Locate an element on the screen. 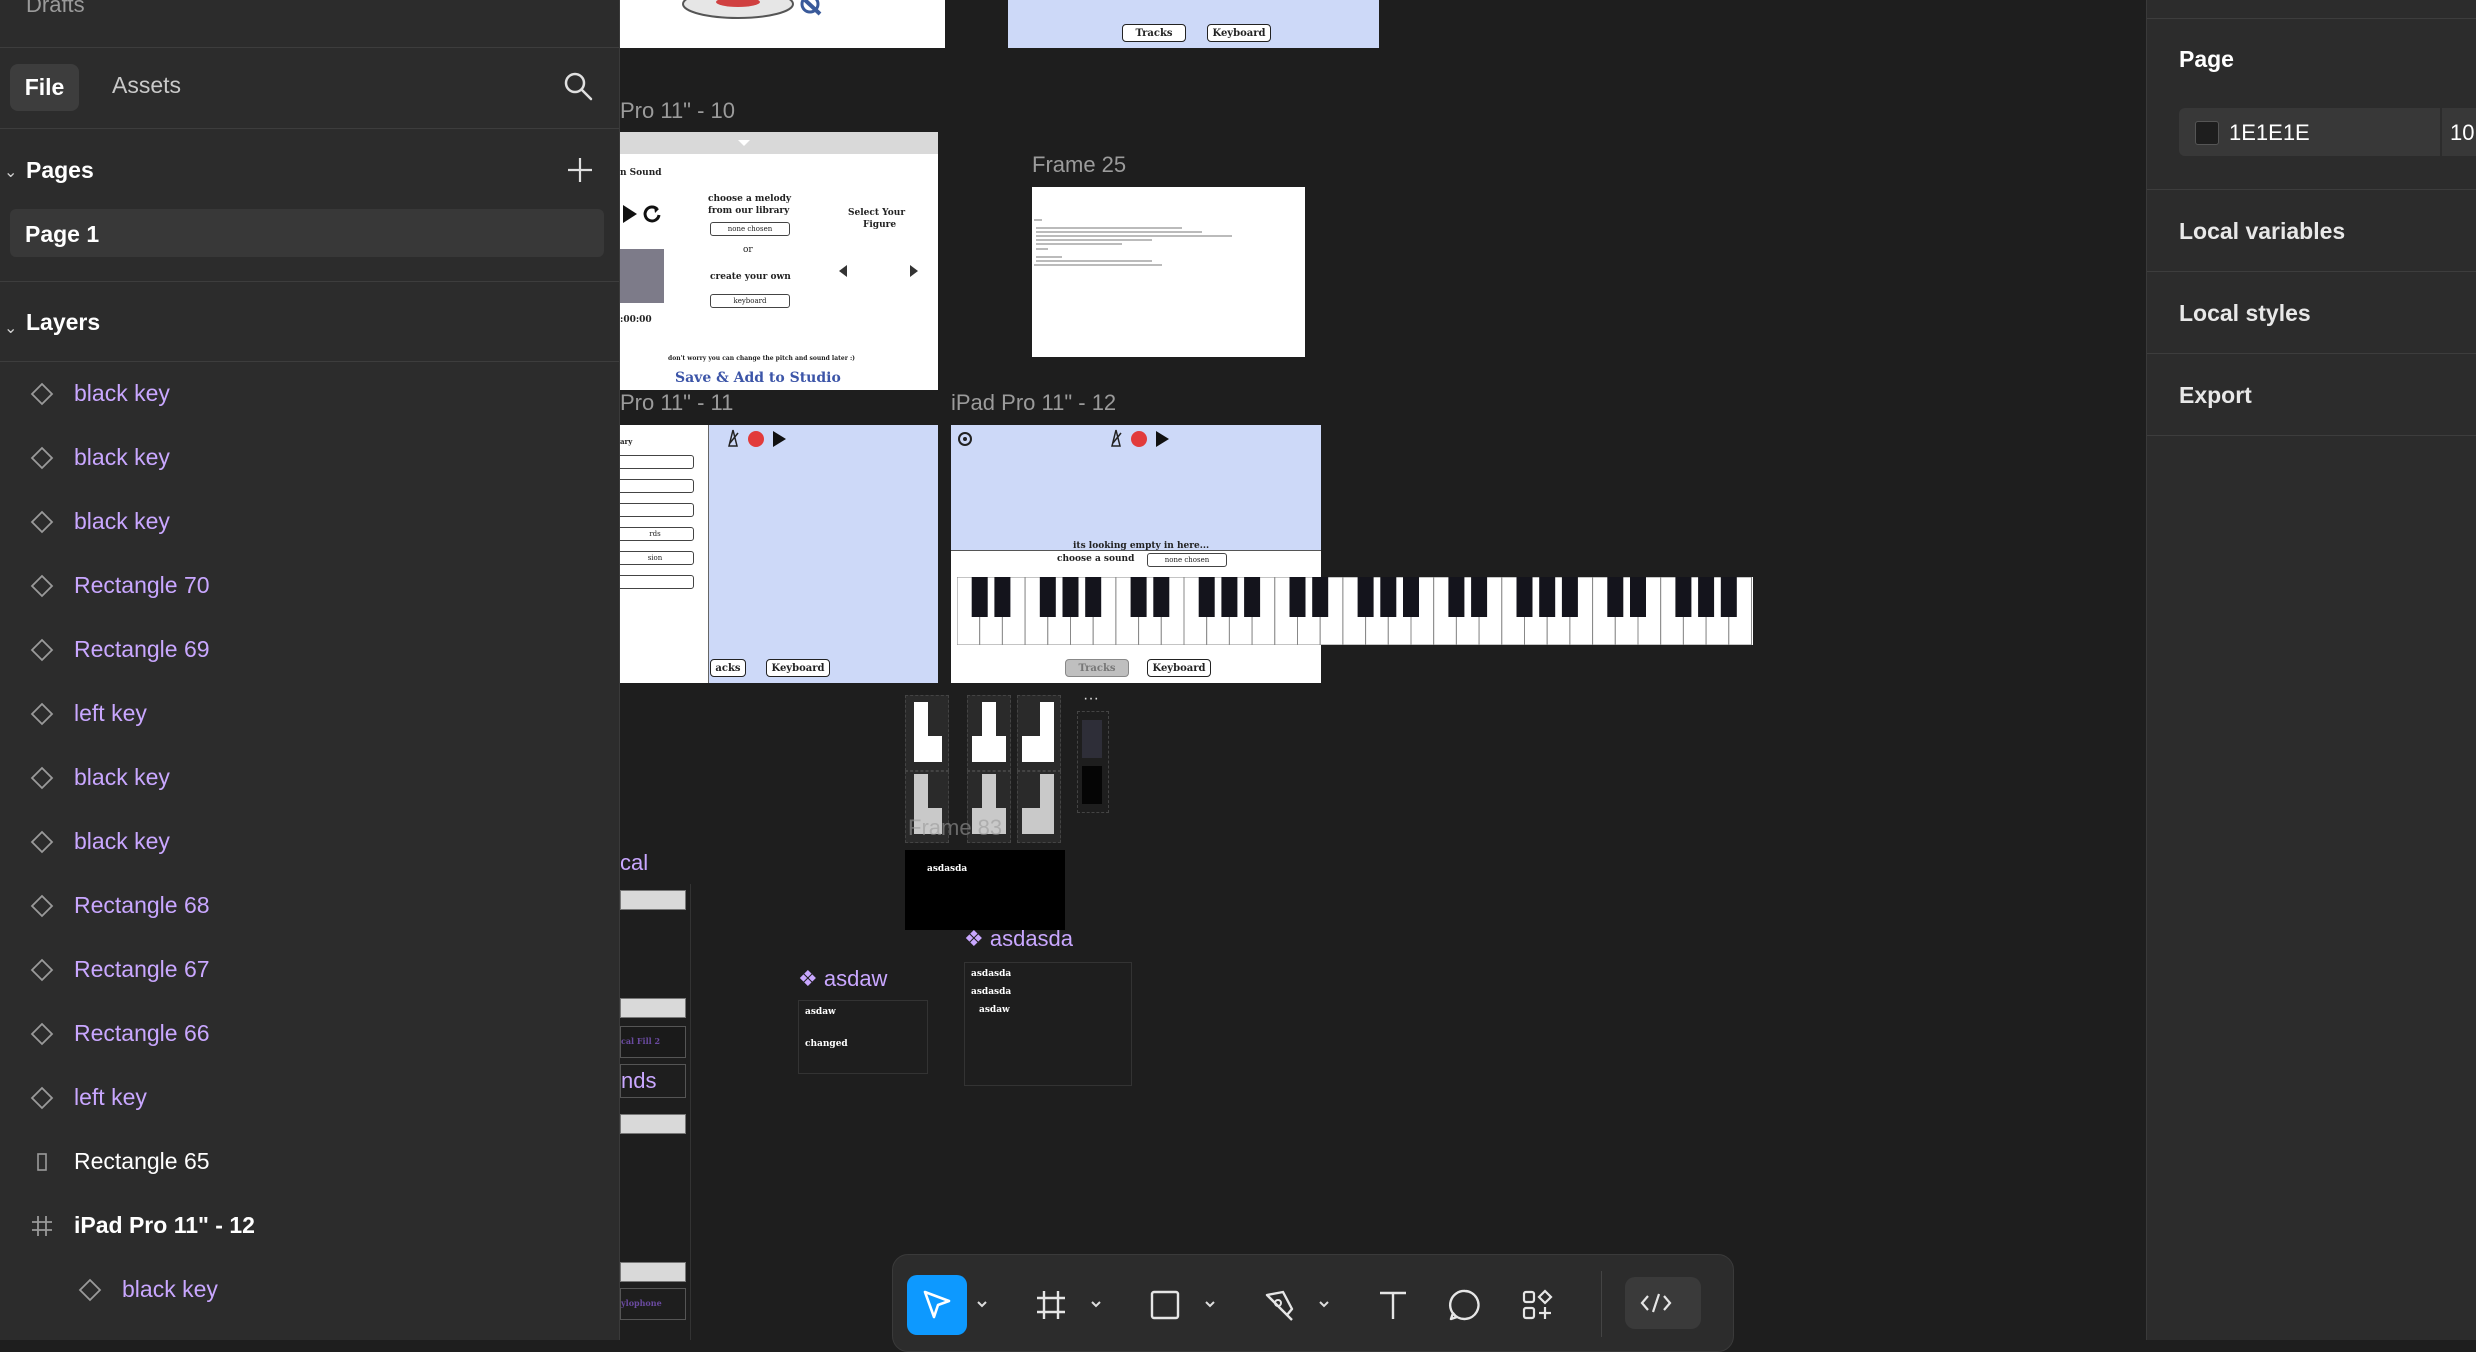  frame-top-right: Tracks Keyboard is located at coordinates (1193, 24).